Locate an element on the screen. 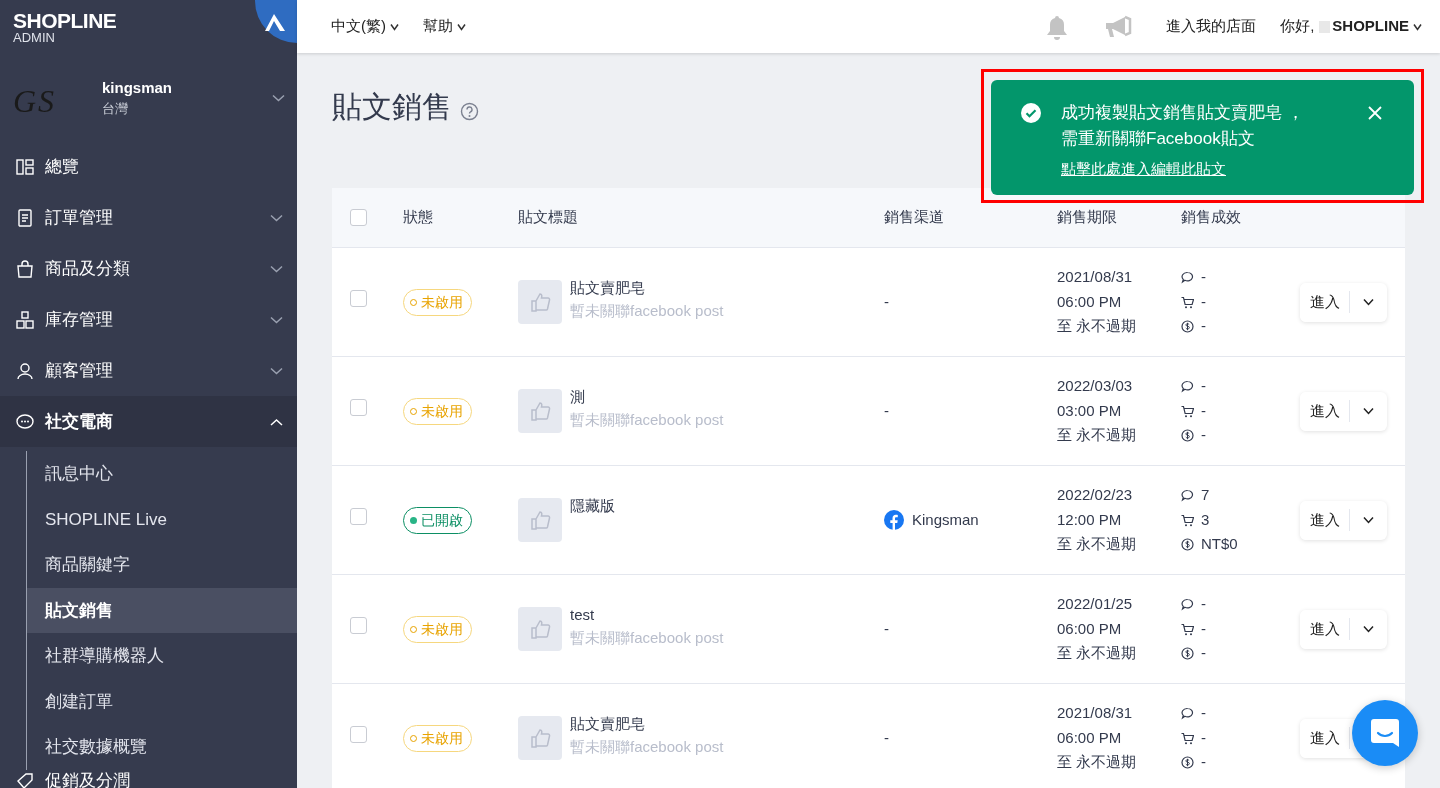 This screenshot has height=788, width=1440. channel-name: Kingsman is located at coordinates (945, 519).